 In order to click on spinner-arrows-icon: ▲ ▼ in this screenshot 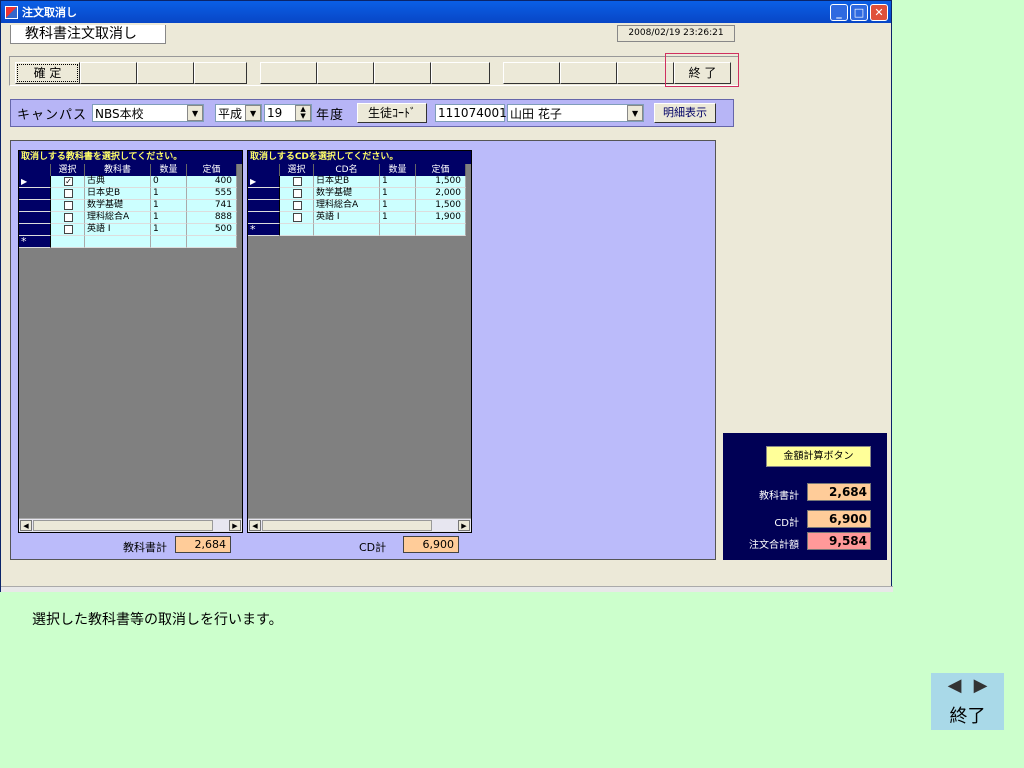, I will do `click(303, 113)`.